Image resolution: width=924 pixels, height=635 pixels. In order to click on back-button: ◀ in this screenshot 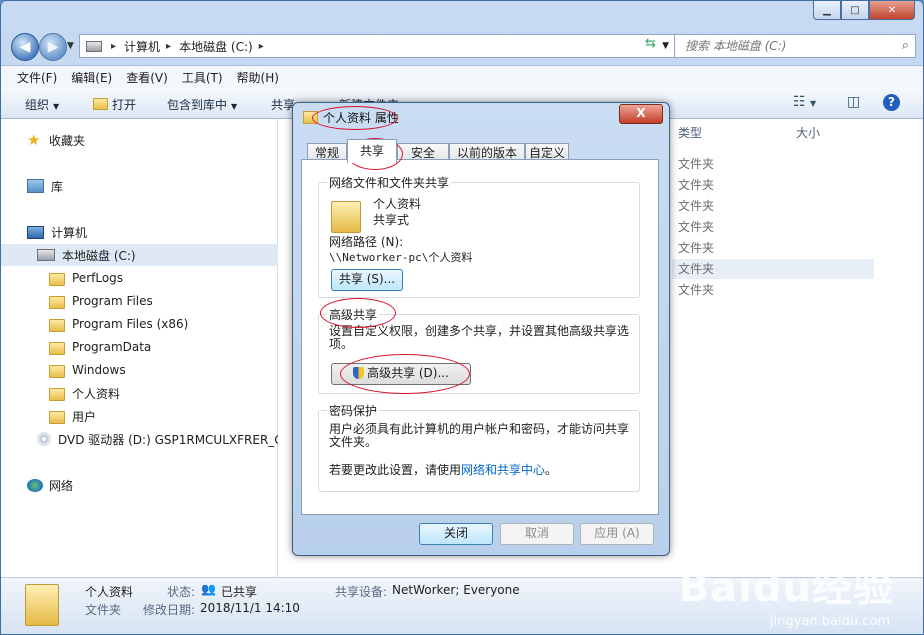, I will do `click(25, 47)`.